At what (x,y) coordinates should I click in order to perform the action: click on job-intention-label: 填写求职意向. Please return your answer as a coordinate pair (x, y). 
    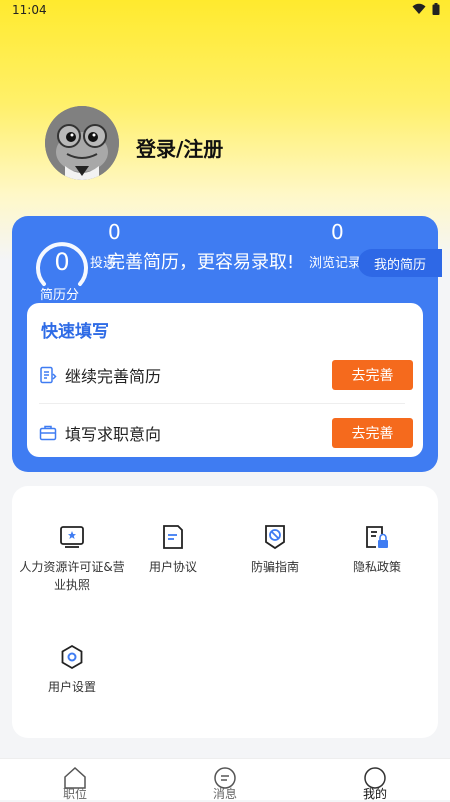
    Looking at the image, I should click on (113, 434).